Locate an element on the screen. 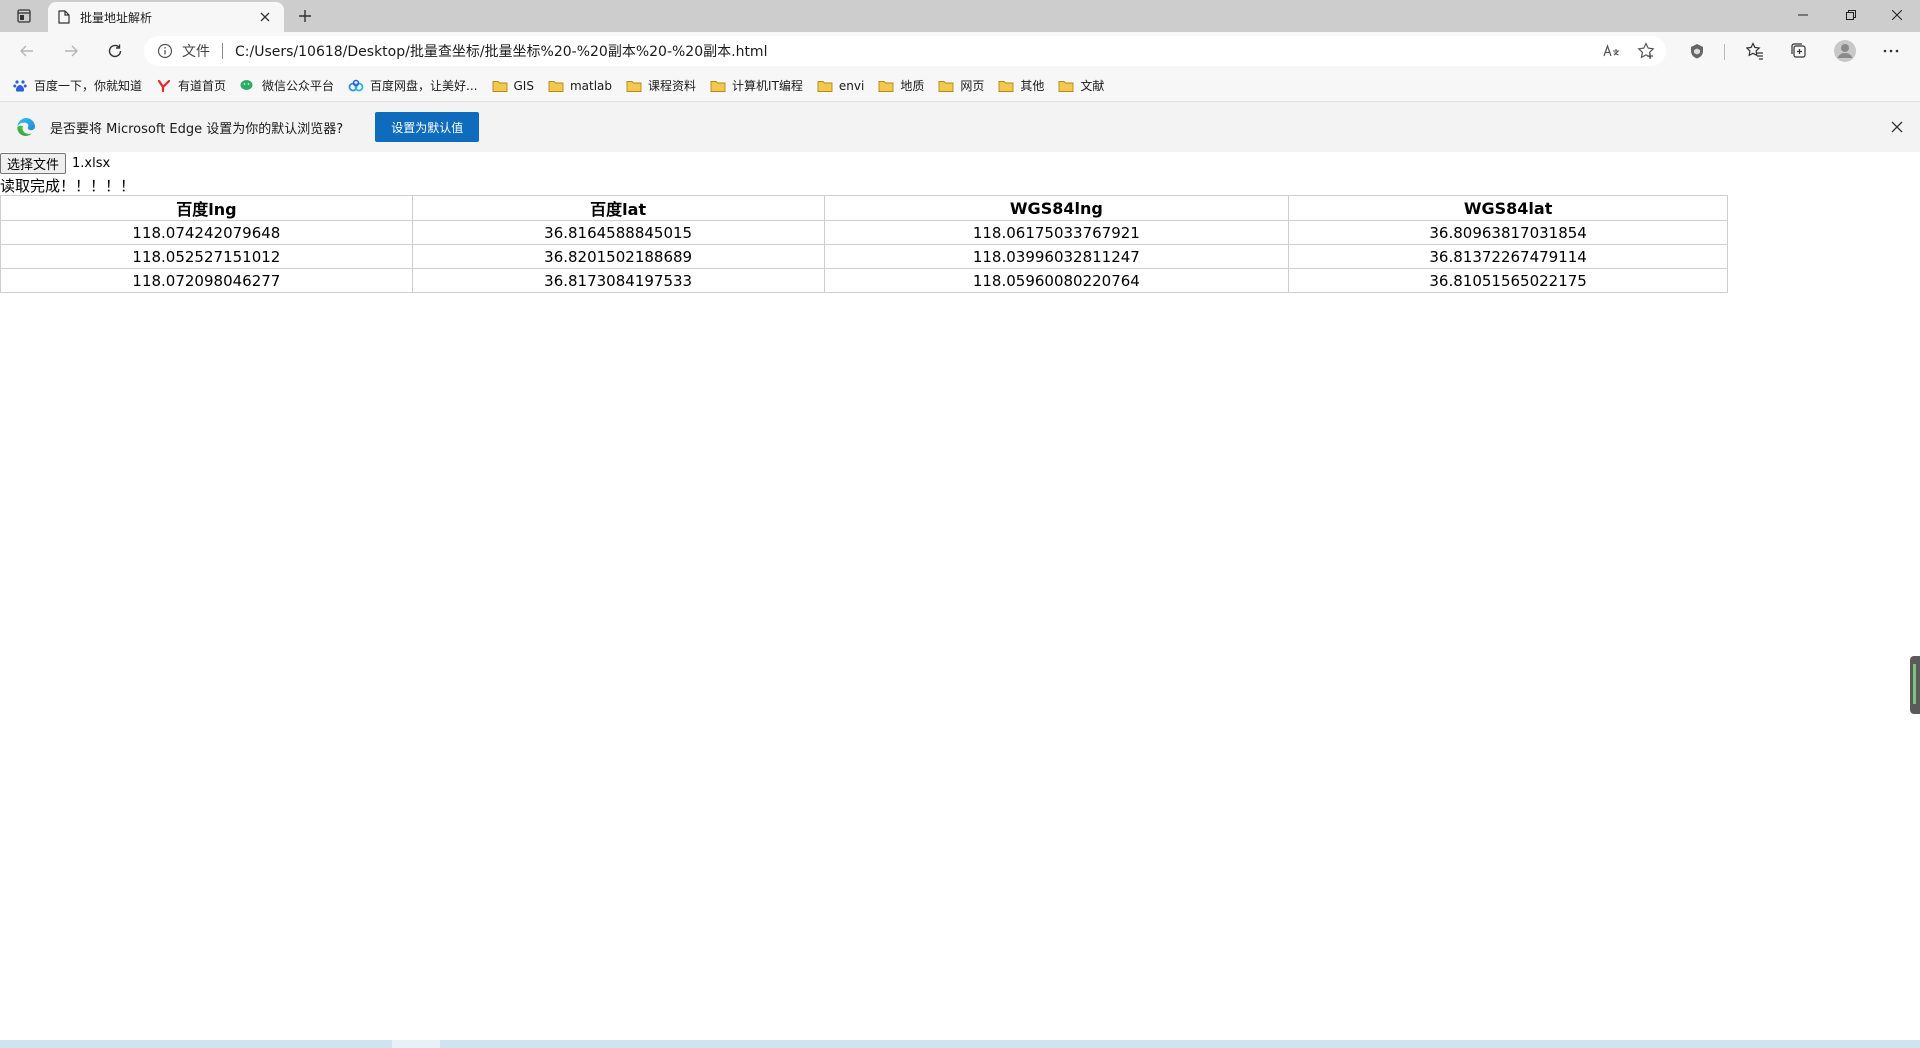 The image size is (1920, 1048). bookmark-folder-matlab: matlab is located at coordinates (580, 86).